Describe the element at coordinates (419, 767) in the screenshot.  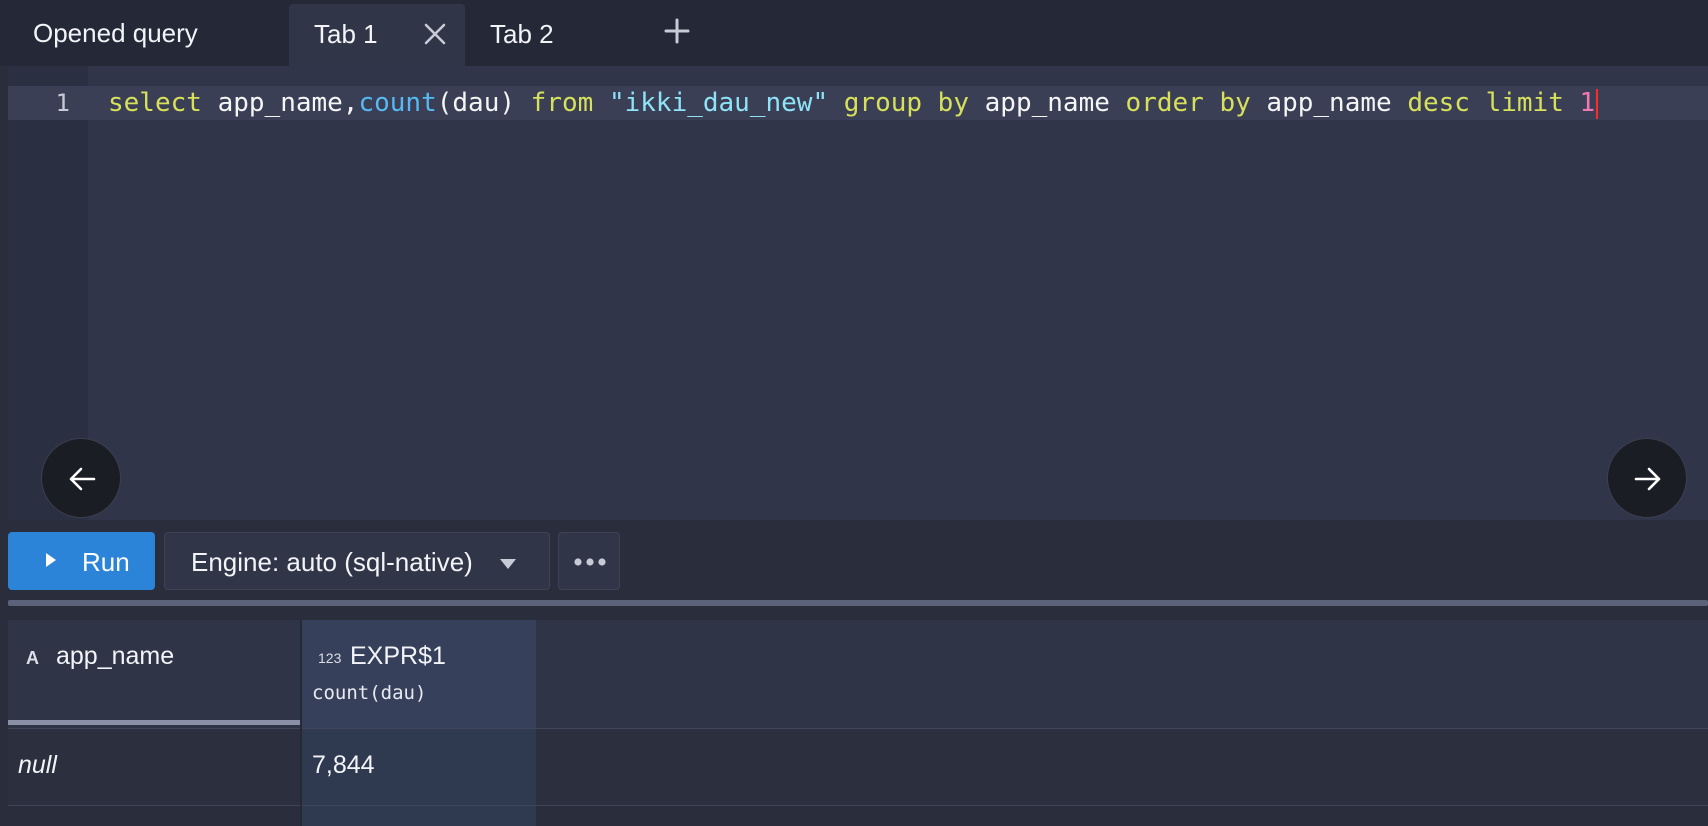
I see `table-cell: 7,844` at that location.